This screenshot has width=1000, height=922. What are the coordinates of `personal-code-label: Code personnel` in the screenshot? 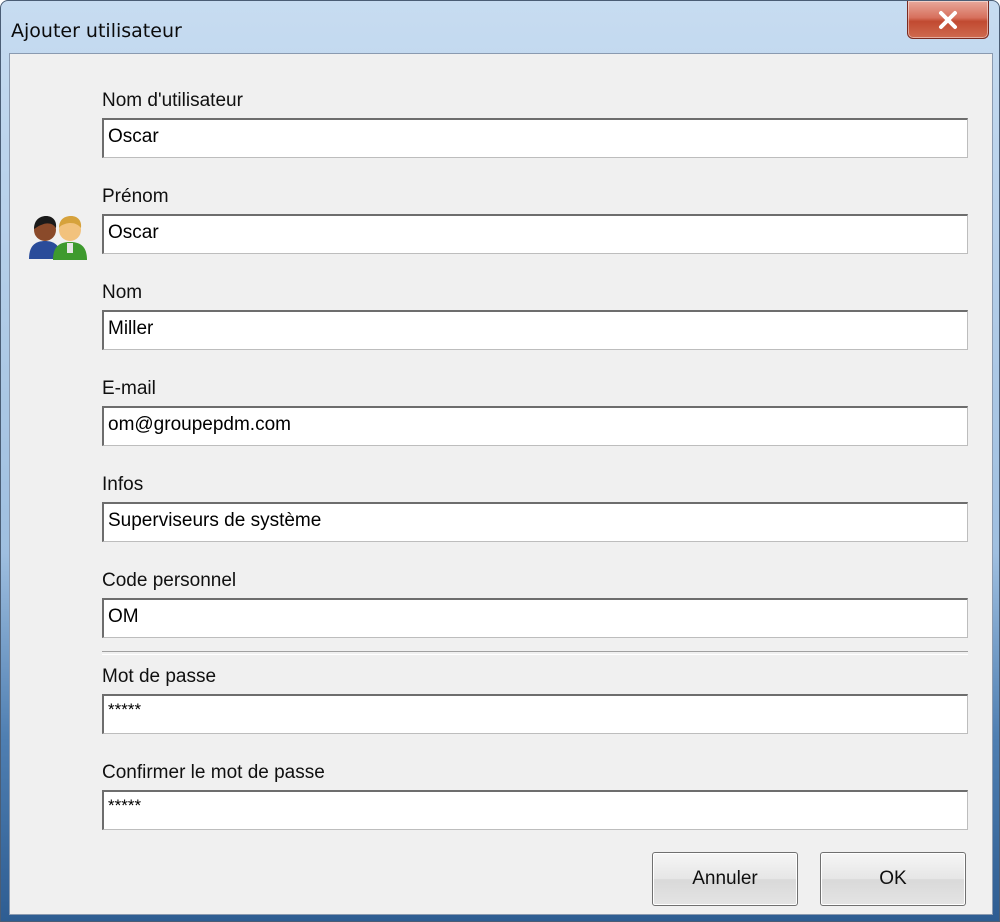 It's located at (169, 580).